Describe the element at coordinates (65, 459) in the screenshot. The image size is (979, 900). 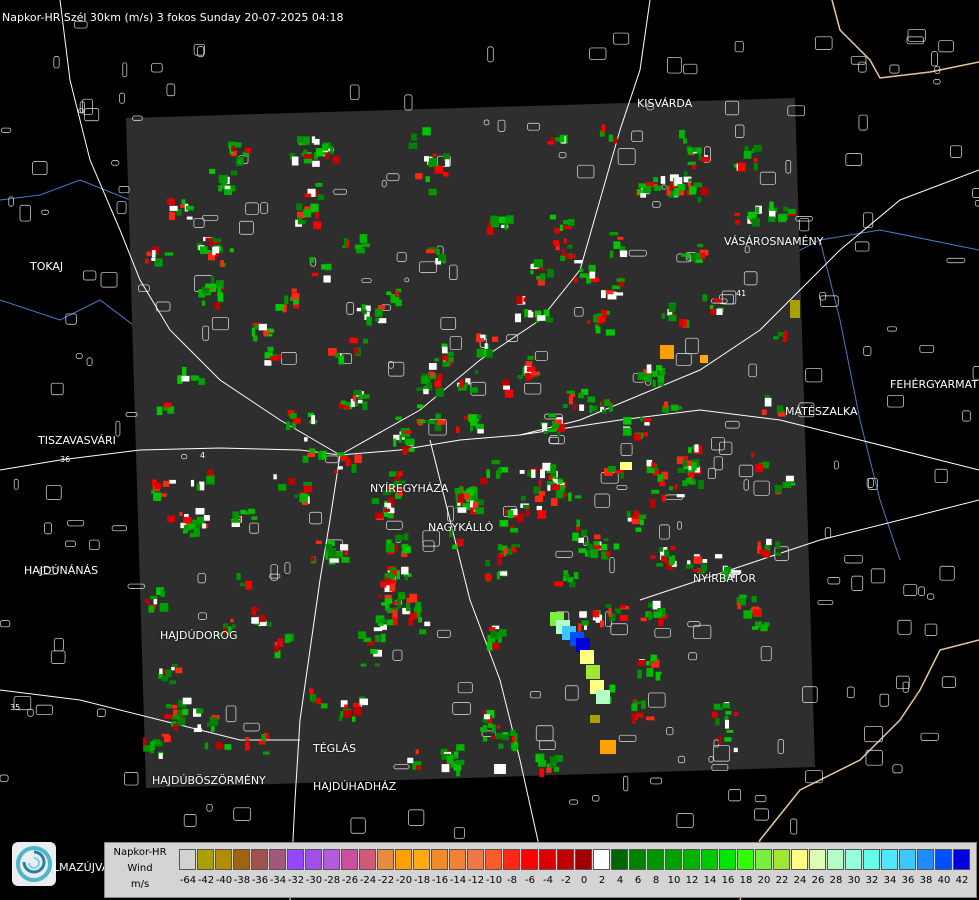
I see `road-number: 36` at that location.